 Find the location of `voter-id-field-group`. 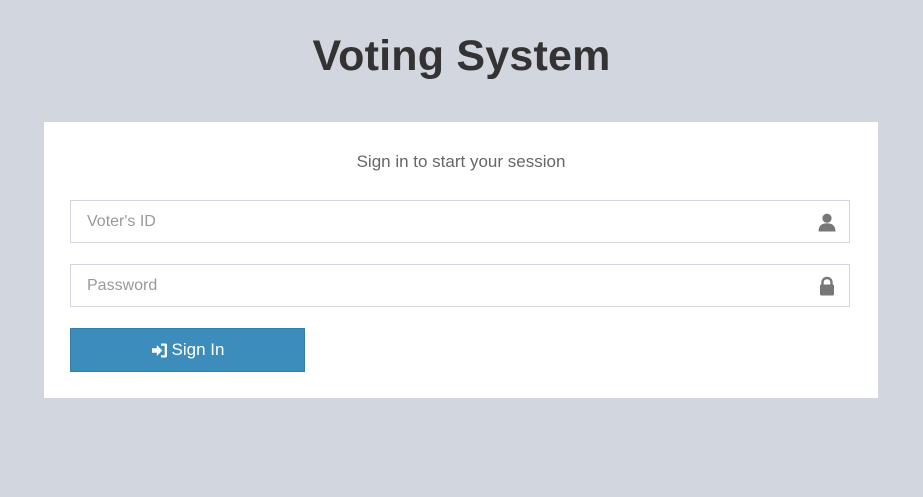

voter-id-field-group is located at coordinates (460, 221).